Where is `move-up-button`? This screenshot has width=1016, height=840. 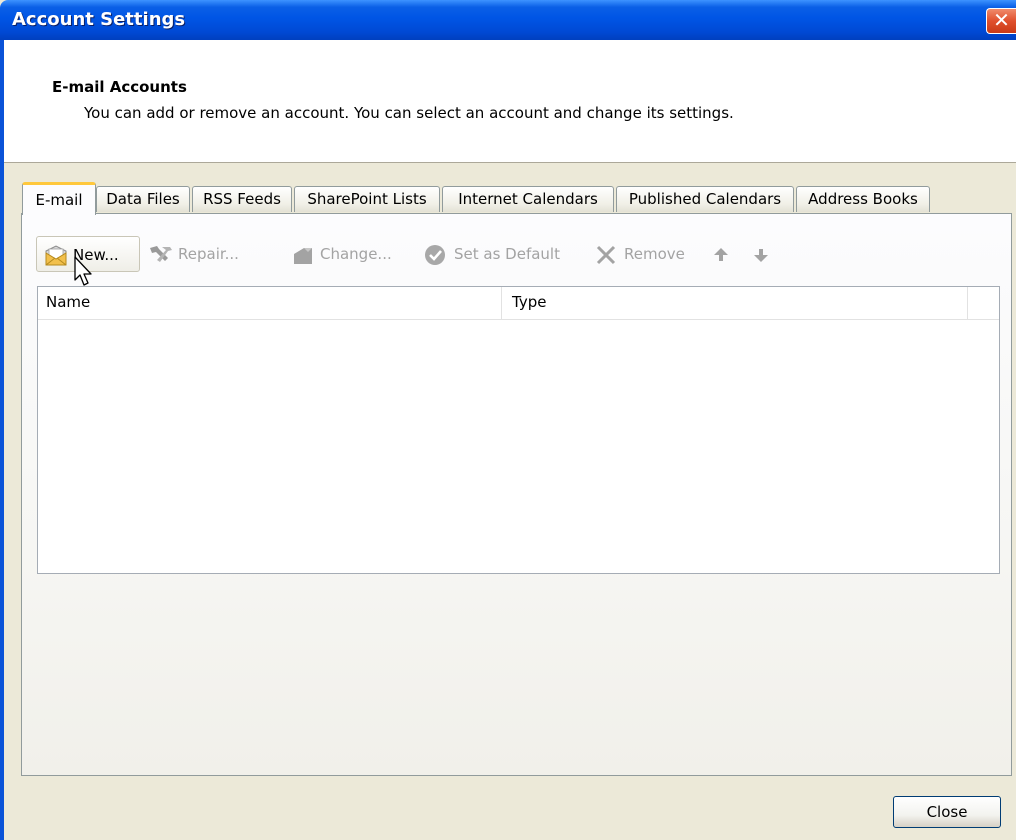 move-up-button is located at coordinates (722, 254).